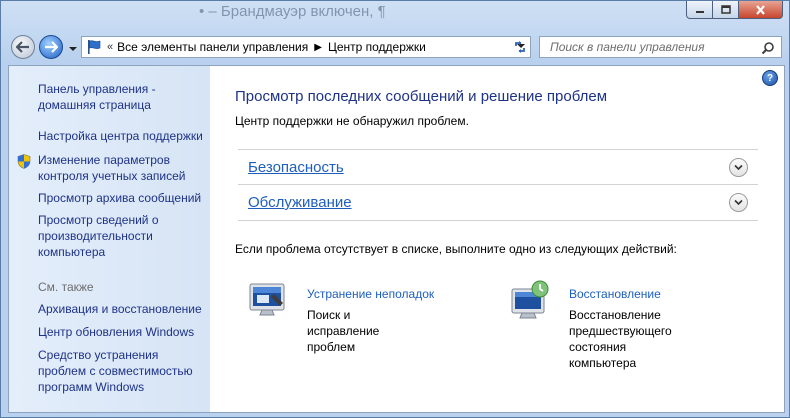 The width and height of the screenshot is (790, 418). What do you see at coordinates (498, 202) in the screenshot?
I see `section-maintenance: Обслуживание` at bounding box center [498, 202].